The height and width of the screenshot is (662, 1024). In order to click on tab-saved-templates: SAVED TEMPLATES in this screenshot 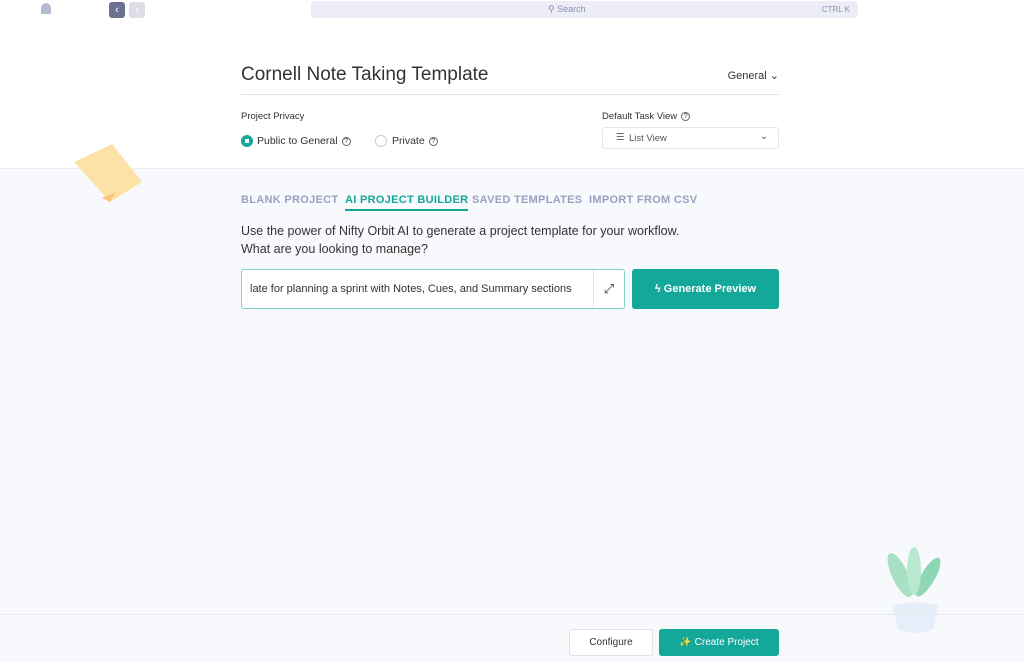, I will do `click(527, 200)`.